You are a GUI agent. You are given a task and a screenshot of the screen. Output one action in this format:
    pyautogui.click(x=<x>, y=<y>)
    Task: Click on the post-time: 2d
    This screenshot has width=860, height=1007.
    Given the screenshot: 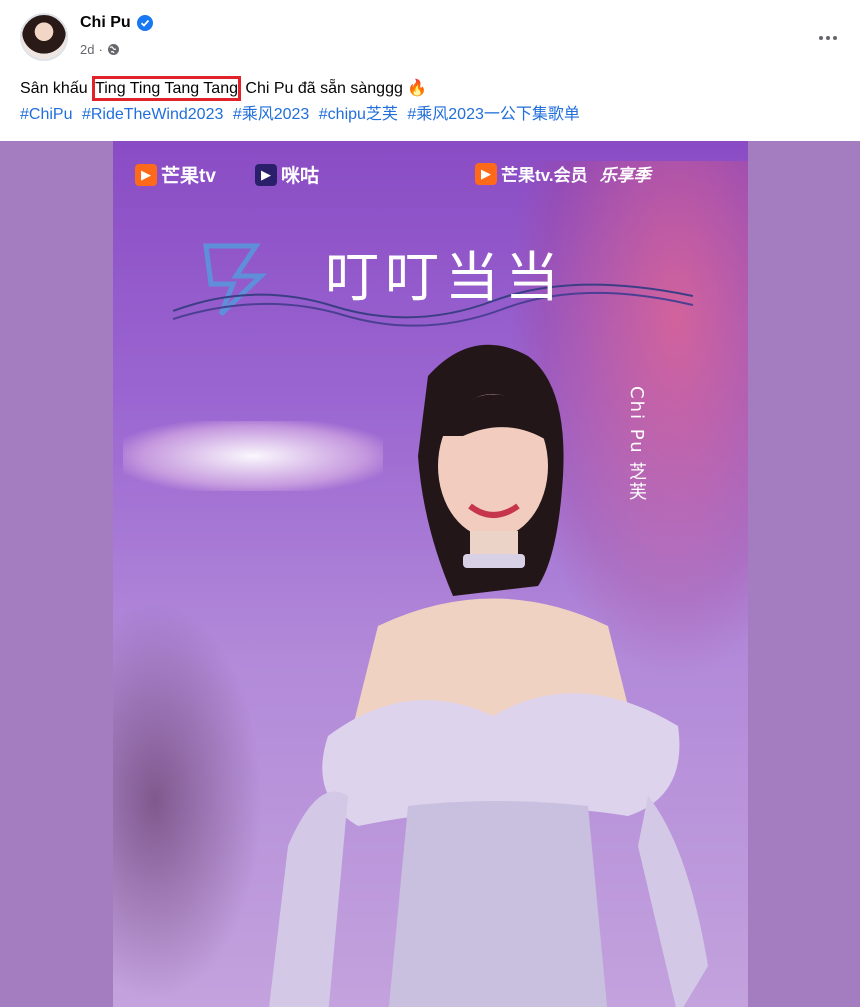 What is the action you would take?
    pyautogui.click(x=87, y=49)
    